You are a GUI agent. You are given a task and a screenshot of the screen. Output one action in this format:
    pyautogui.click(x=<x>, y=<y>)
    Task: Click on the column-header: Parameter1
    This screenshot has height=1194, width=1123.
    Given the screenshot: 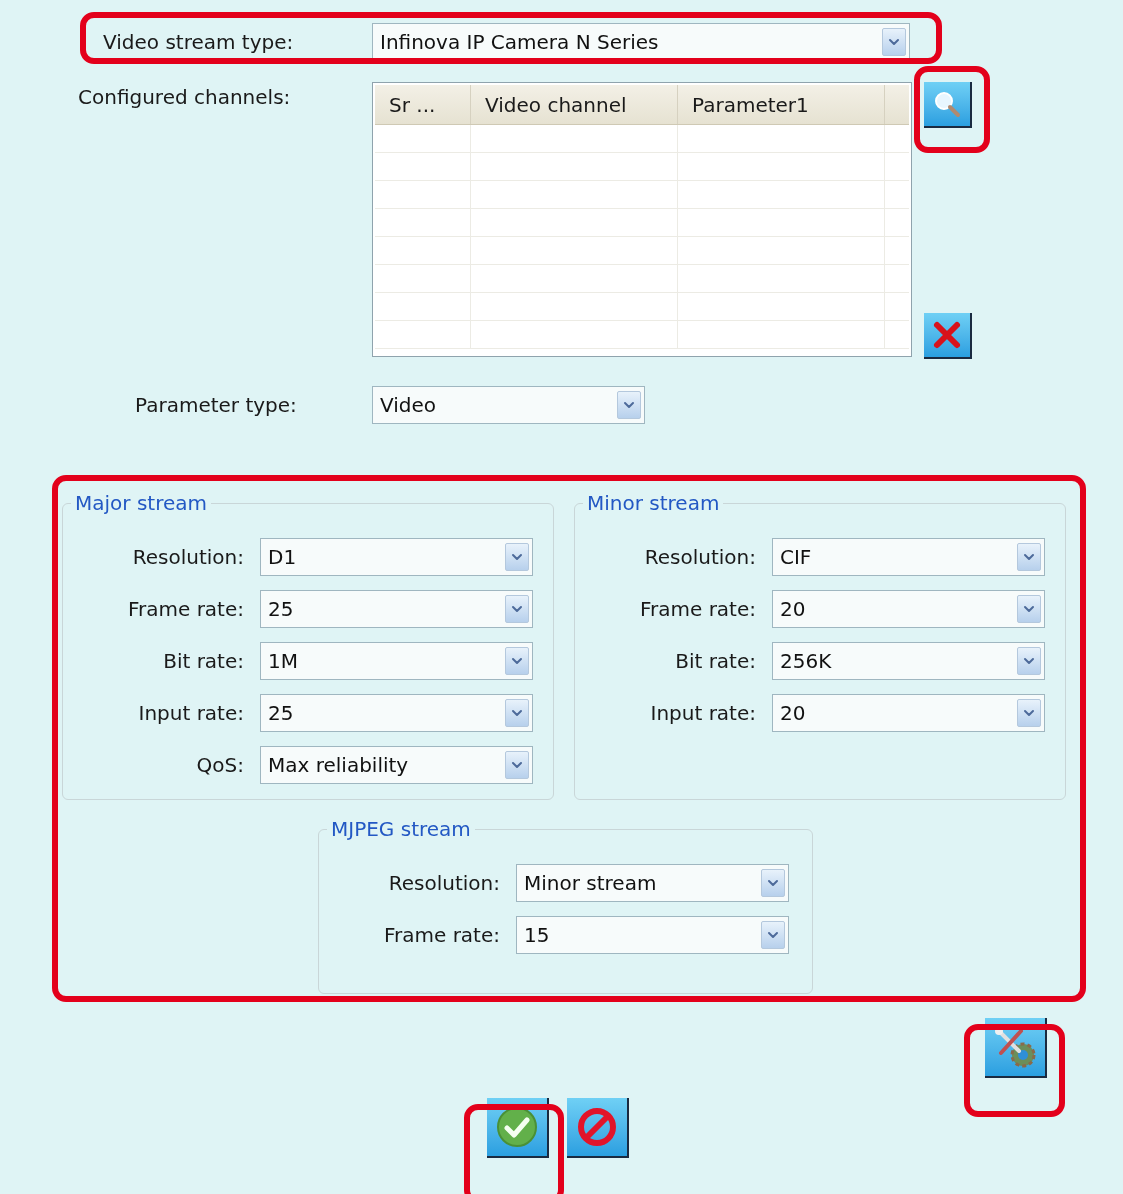 What is the action you would take?
    pyautogui.click(x=781, y=104)
    